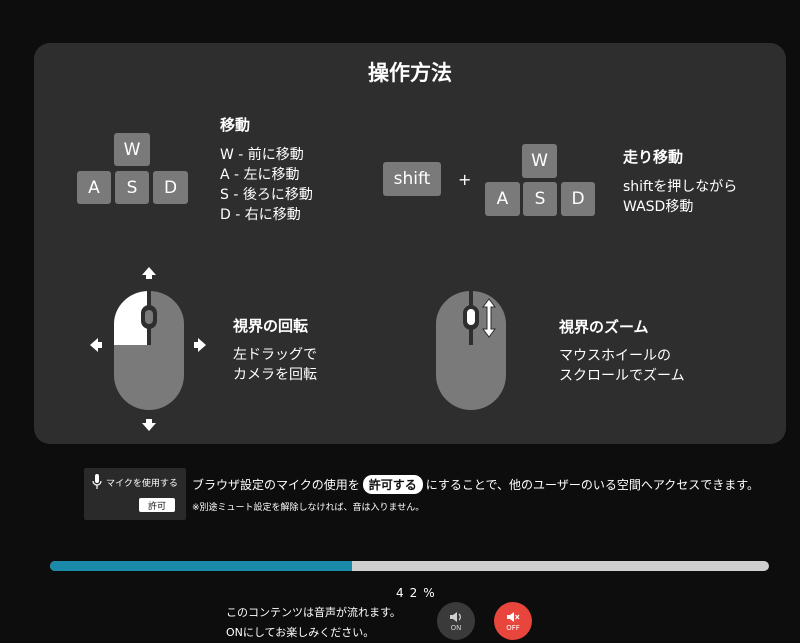 The width and height of the screenshot is (800, 643). I want to click on run-description: shiftを押しながら WASD移動, so click(680, 197).